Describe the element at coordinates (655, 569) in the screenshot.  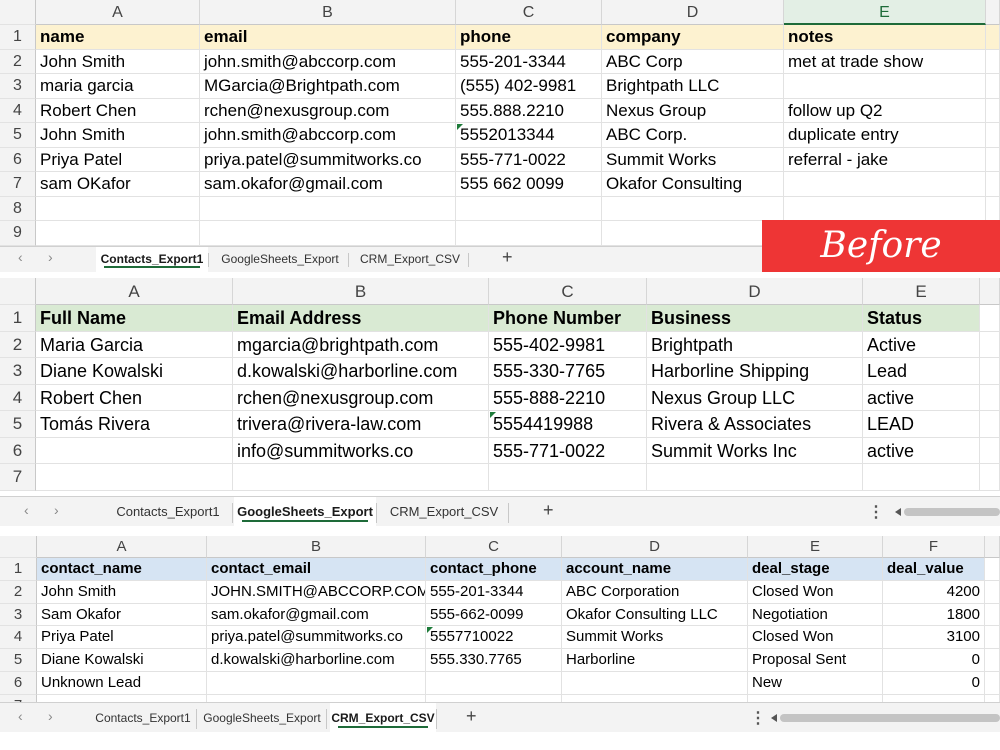
I see `header-cell: account_name` at that location.